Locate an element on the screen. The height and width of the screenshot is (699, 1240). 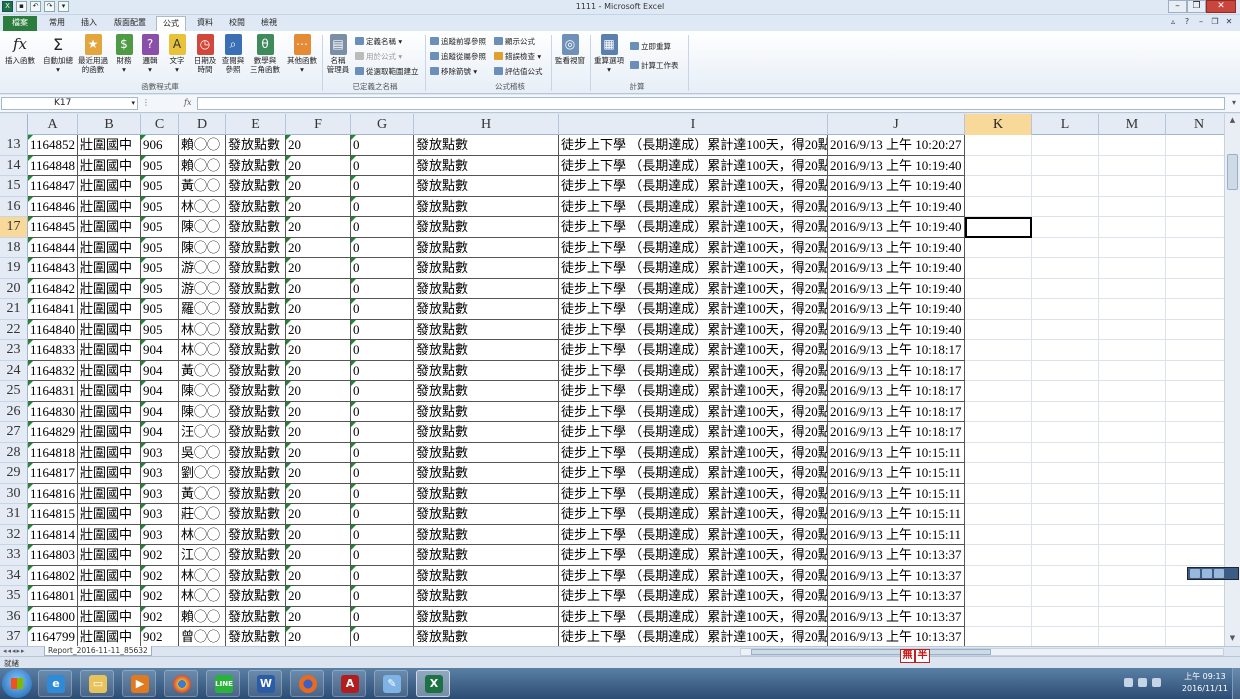
cell-a: 1164818 is located at coordinates (53, 452).